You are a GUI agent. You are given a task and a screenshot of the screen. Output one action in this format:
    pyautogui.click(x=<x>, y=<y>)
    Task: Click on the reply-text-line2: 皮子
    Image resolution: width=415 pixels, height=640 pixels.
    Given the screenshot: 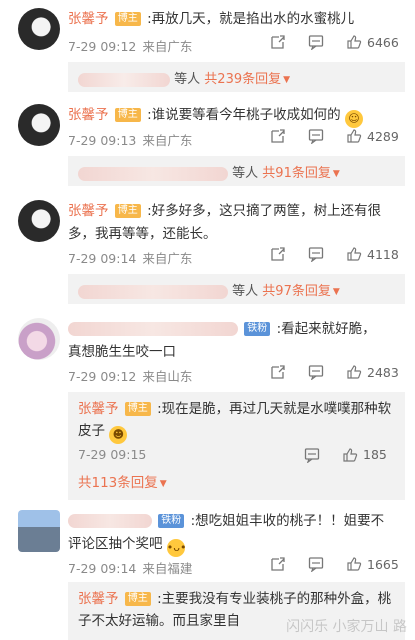 What is the action you would take?
    pyautogui.click(x=91, y=431)
    